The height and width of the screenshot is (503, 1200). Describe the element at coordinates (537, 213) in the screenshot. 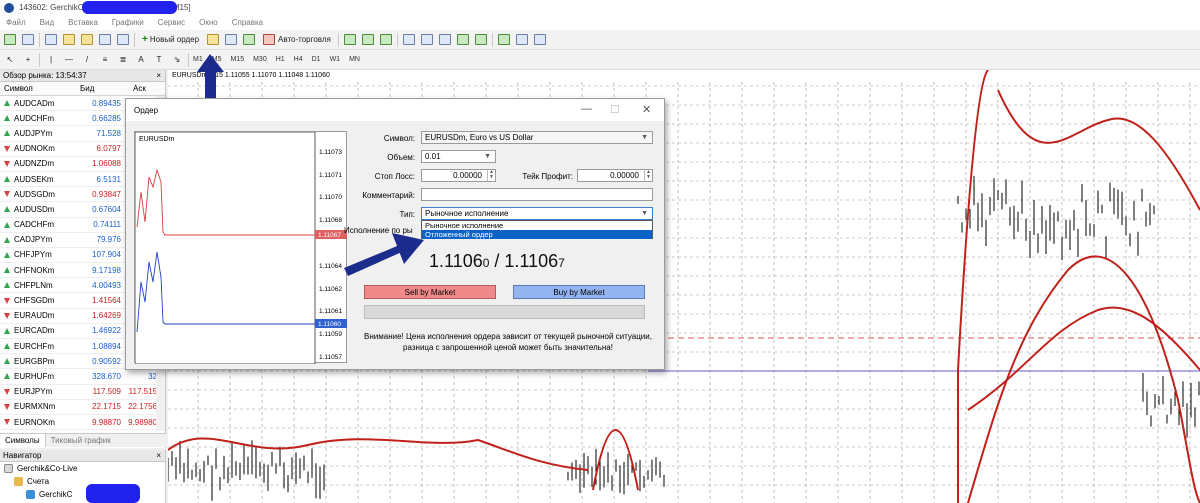

I see `type-select: Рыночное исполнение ▼` at that location.